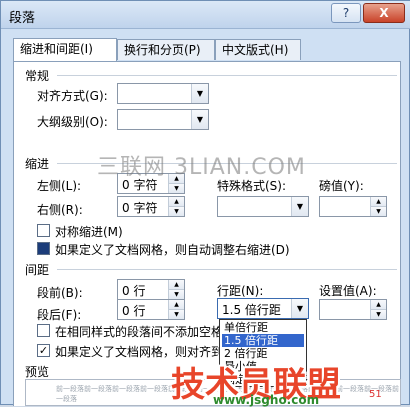 This screenshot has width=410, height=407. Describe the element at coordinates (59, 186) in the screenshot. I see `indent-left-label: 左侧(L):` at that location.